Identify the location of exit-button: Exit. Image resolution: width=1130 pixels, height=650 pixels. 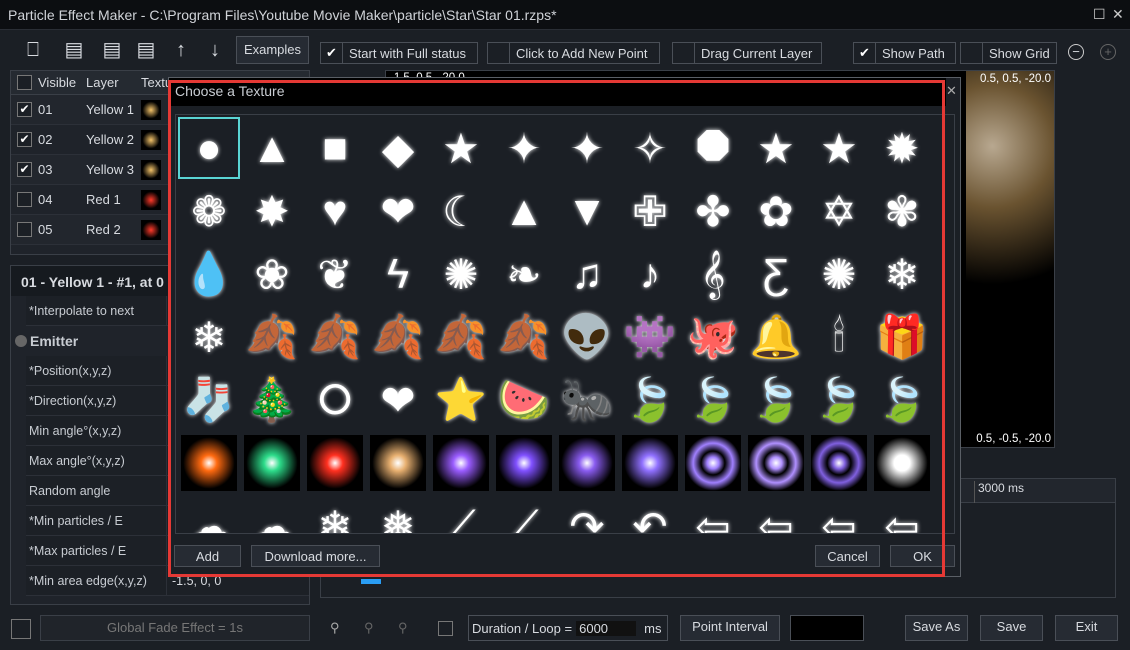
(1086, 628).